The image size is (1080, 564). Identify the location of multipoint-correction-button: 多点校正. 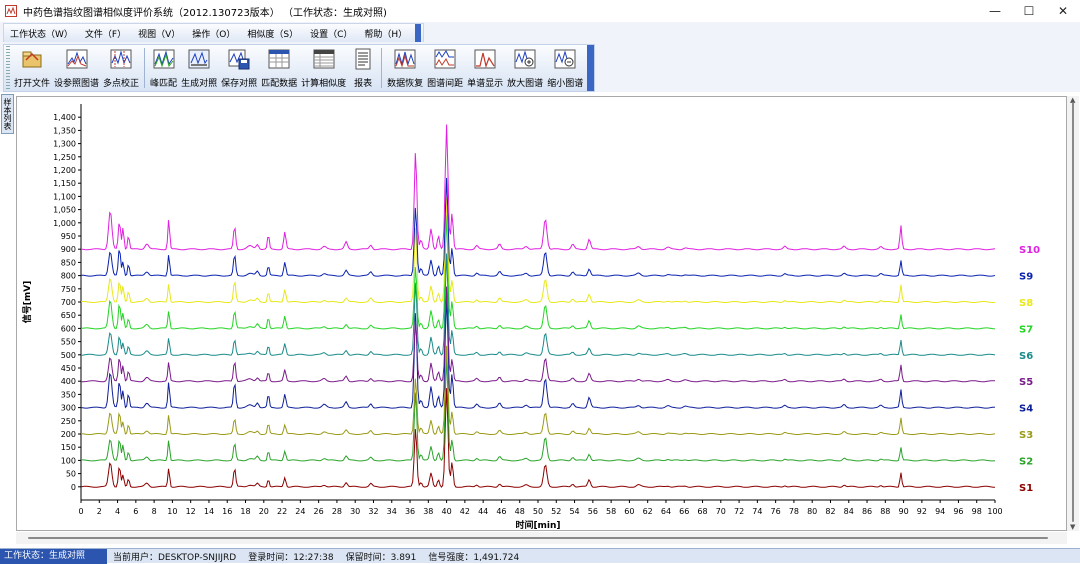
(121, 67).